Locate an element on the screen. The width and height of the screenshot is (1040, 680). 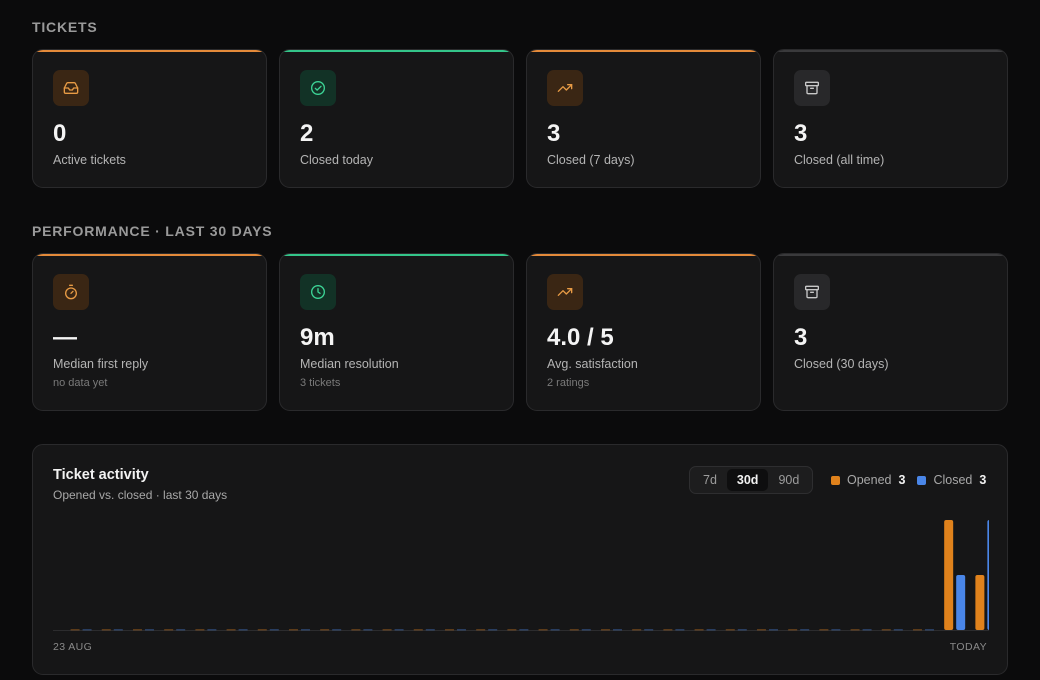
range-tab-30d: 30d is located at coordinates (747, 480).